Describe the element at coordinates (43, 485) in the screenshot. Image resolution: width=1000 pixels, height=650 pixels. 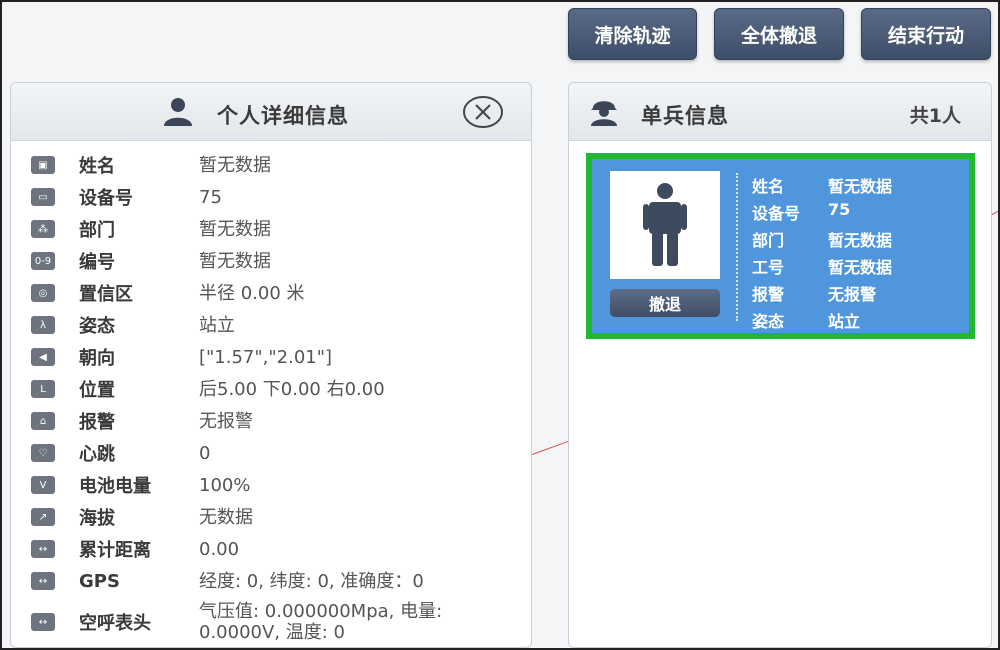
I see `battery-icon: V` at that location.